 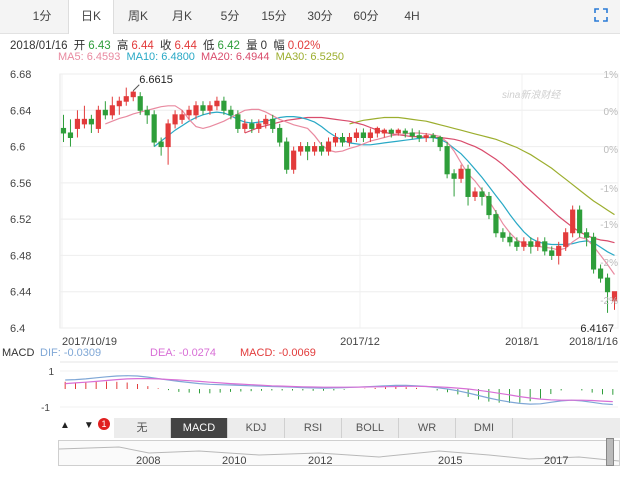 What do you see at coordinates (313, 428) in the screenshot?
I see `indicator-rsi-button: RSI` at bounding box center [313, 428].